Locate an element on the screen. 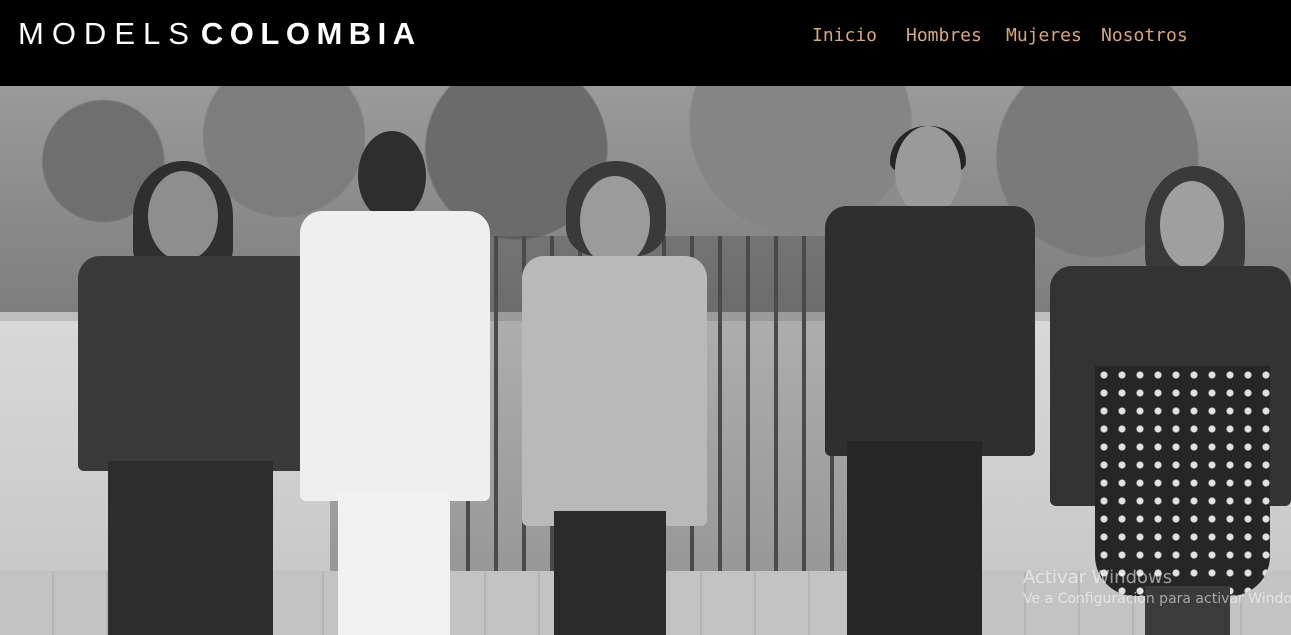 The width and height of the screenshot is (1291, 635). nav-item-nosotros: Nosotros is located at coordinates (1144, 36).